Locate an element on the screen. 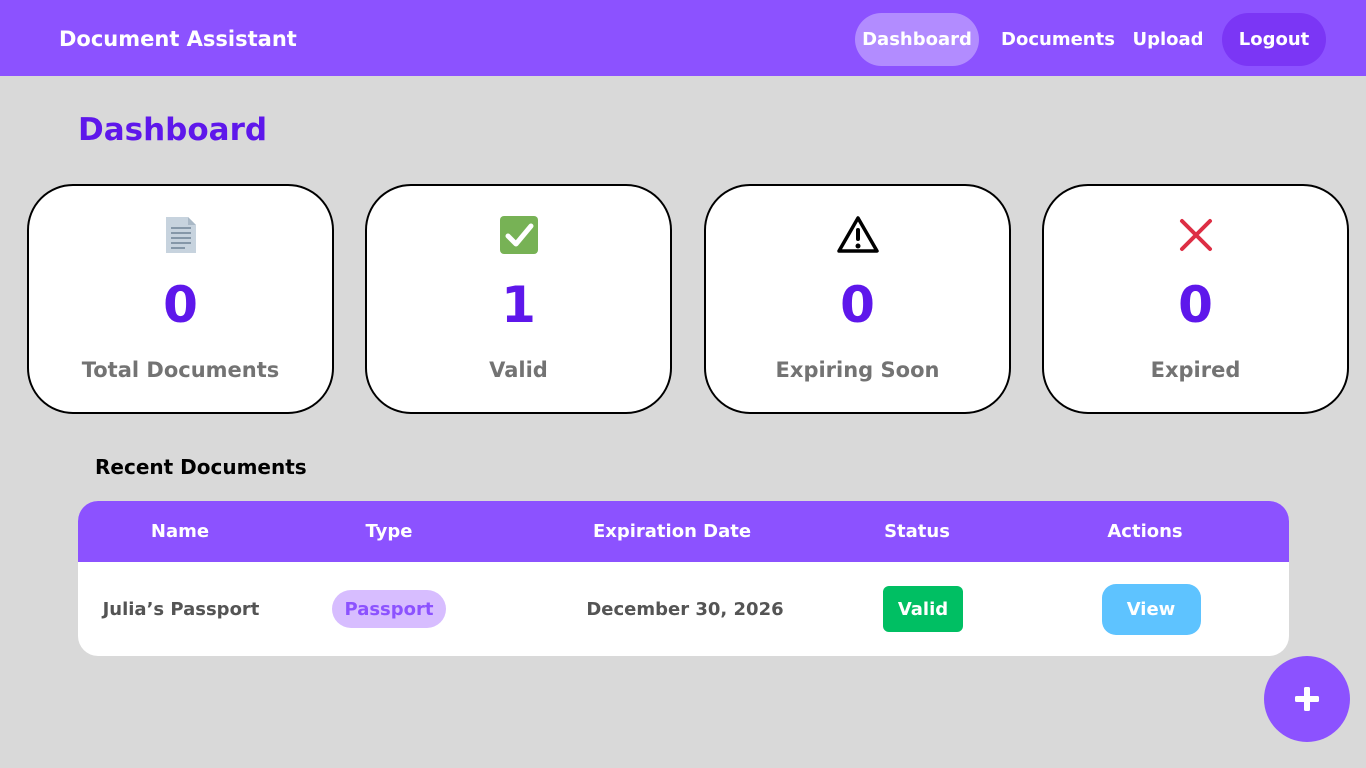  total-documents-label: Total Documents is located at coordinates (180, 370).